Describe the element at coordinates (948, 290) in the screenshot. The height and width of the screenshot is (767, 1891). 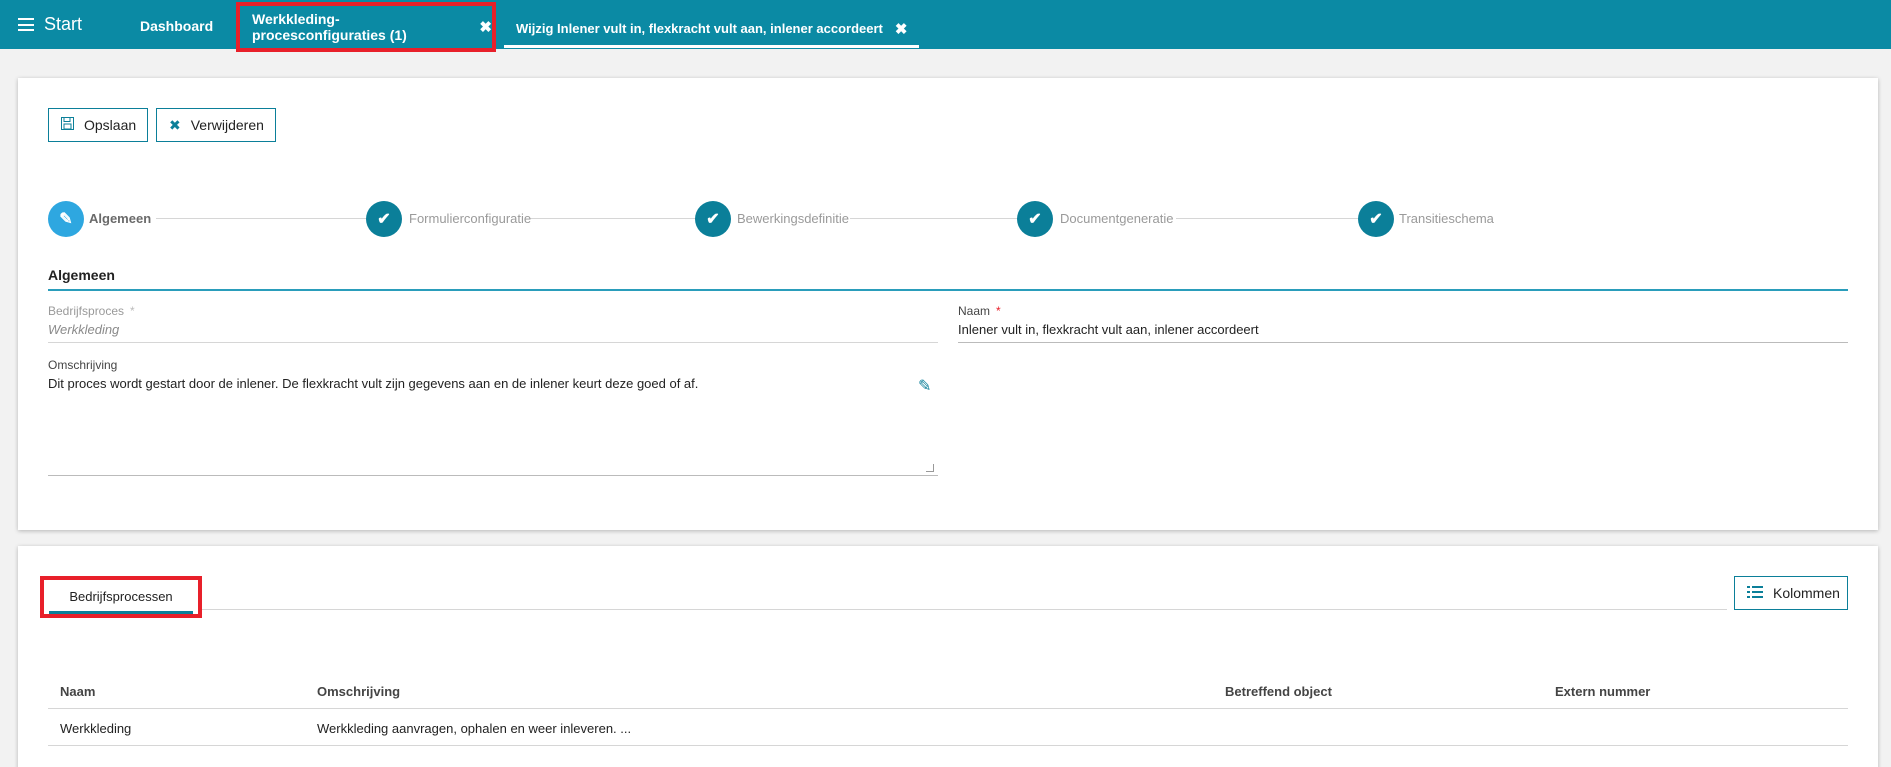
I see `section-divider` at that location.